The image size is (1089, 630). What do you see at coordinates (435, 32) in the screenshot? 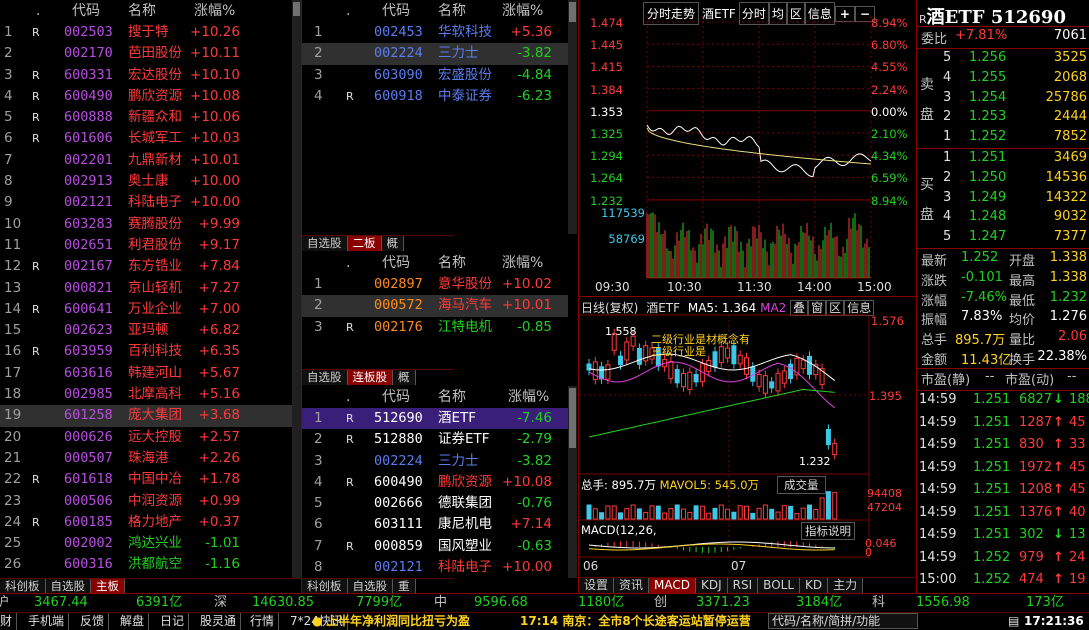
I see `stock-row: 1 002453 华软科技 +5.36` at bounding box center [435, 32].